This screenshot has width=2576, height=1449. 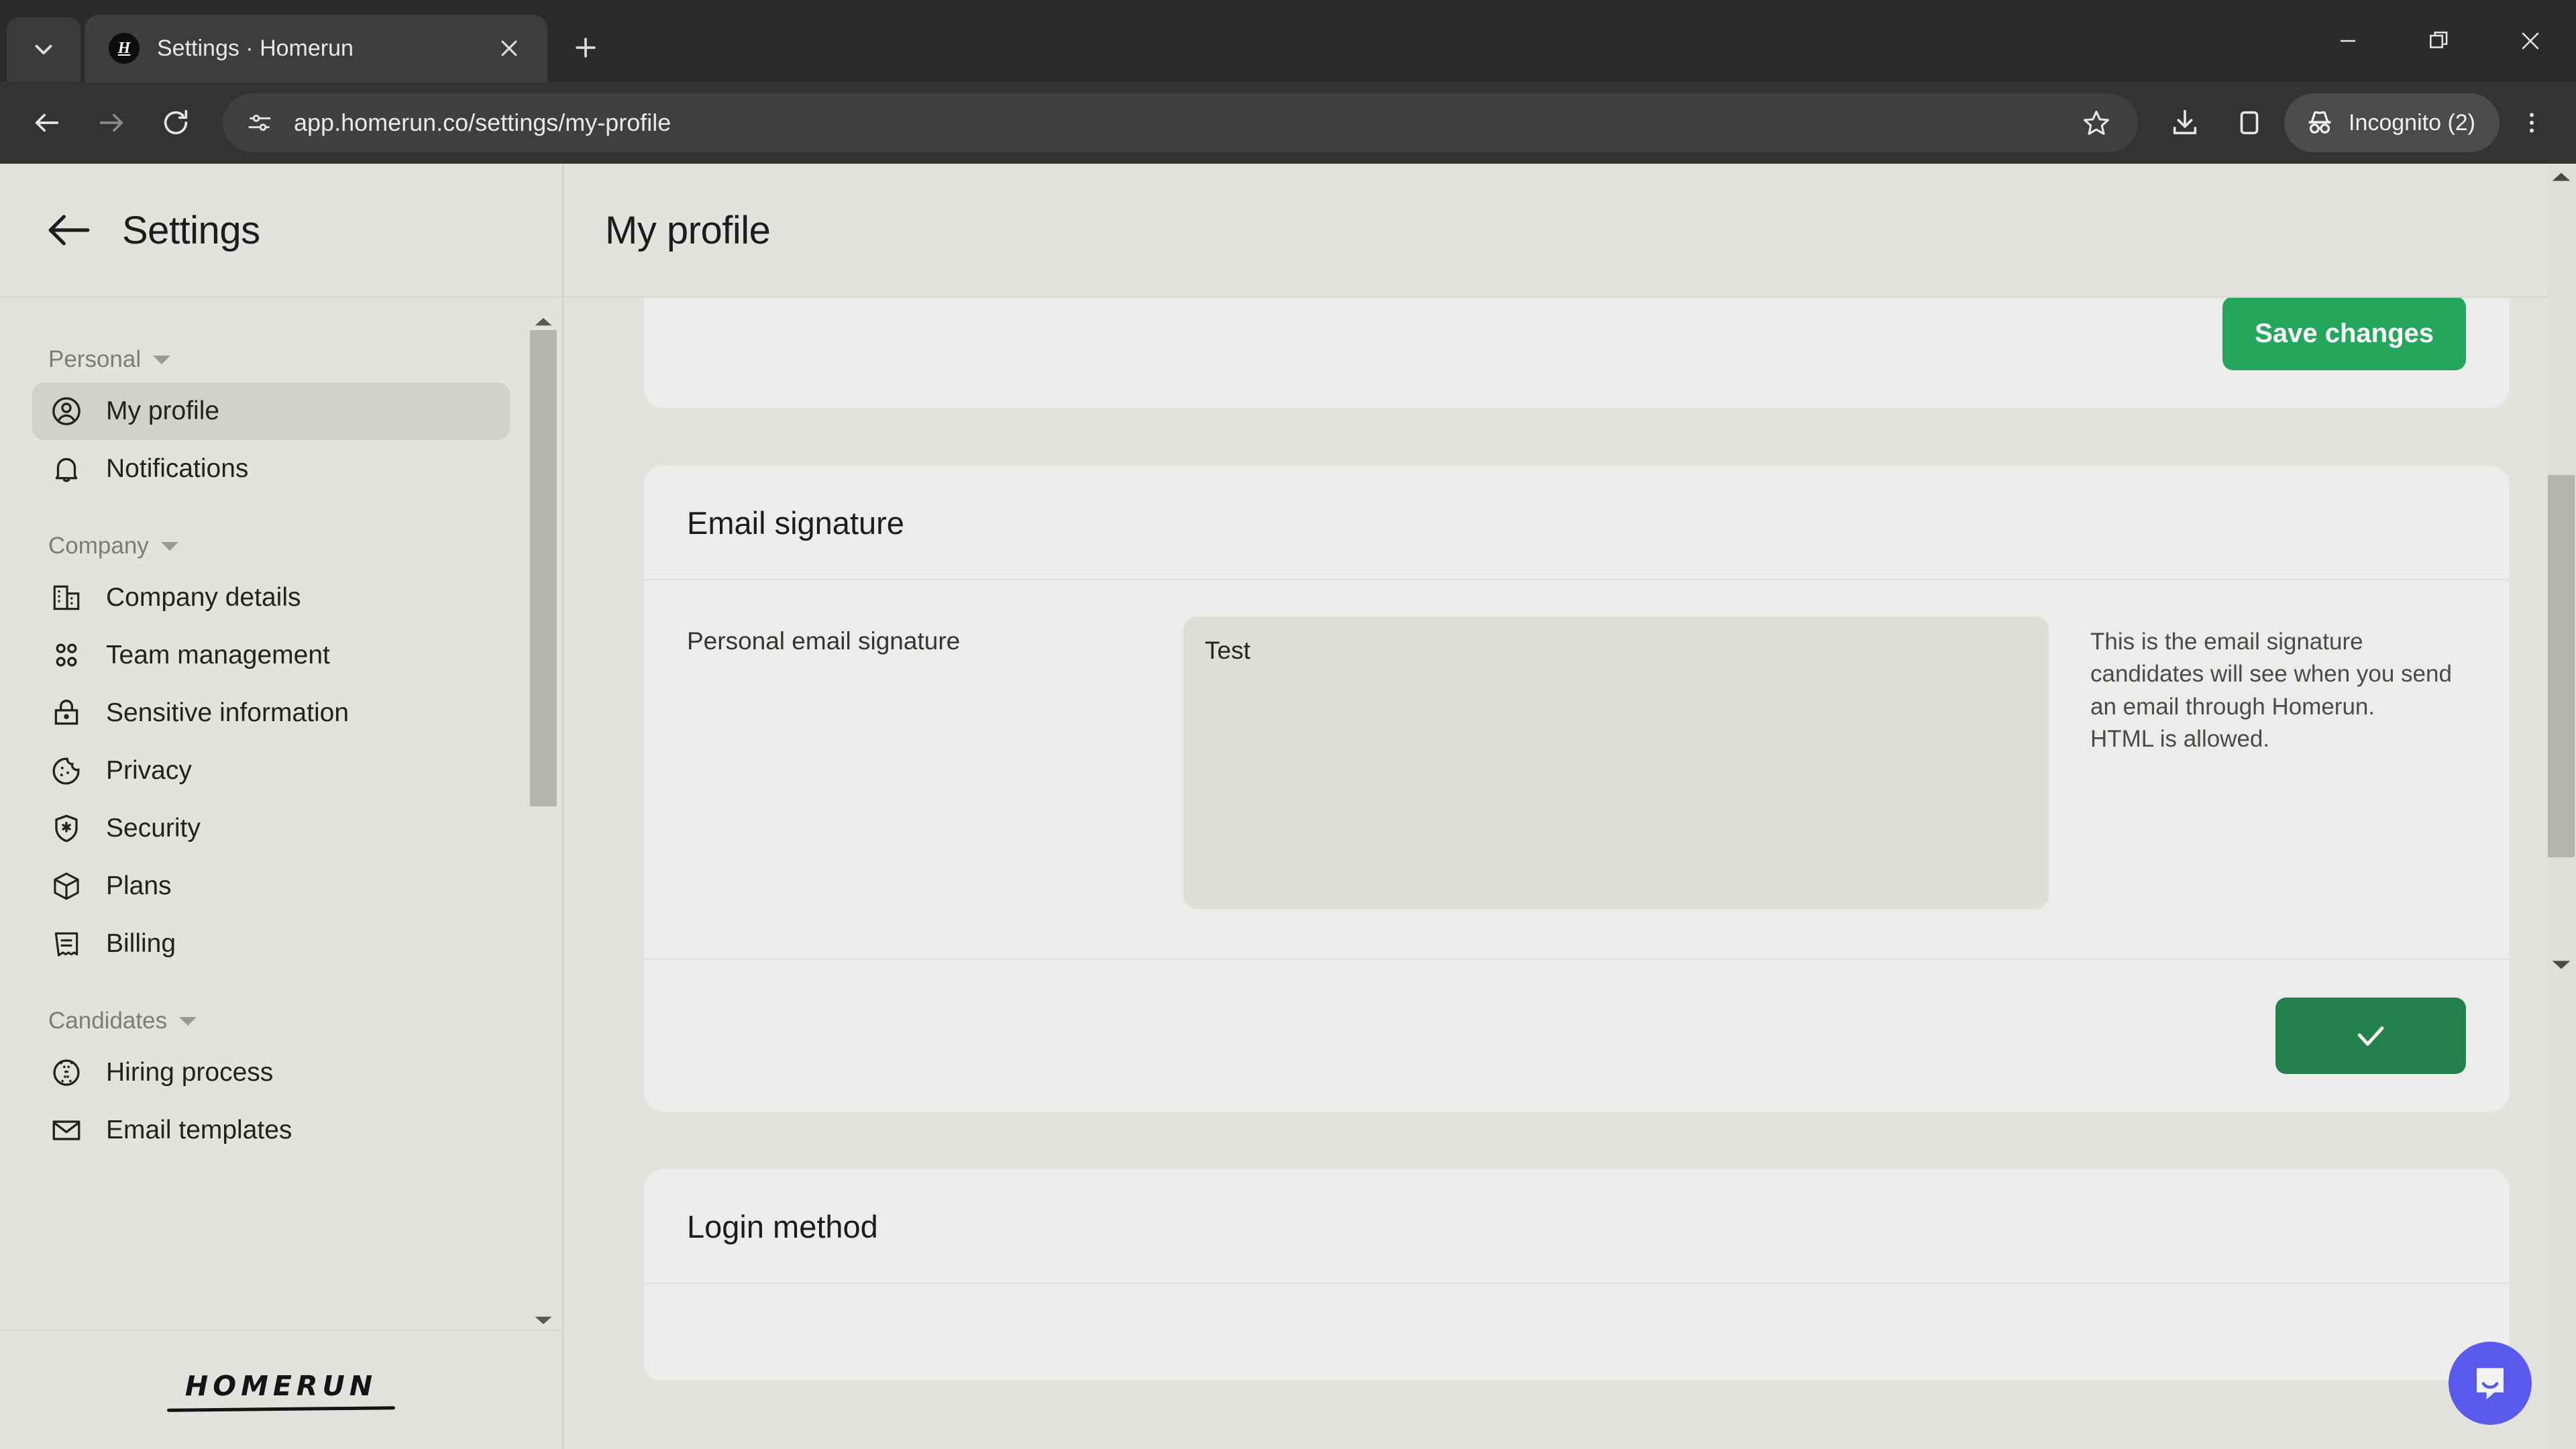 What do you see at coordinates (2096, 123) in the screenshot?
I see `bookmark-button` at bounding box center [2096, 123].